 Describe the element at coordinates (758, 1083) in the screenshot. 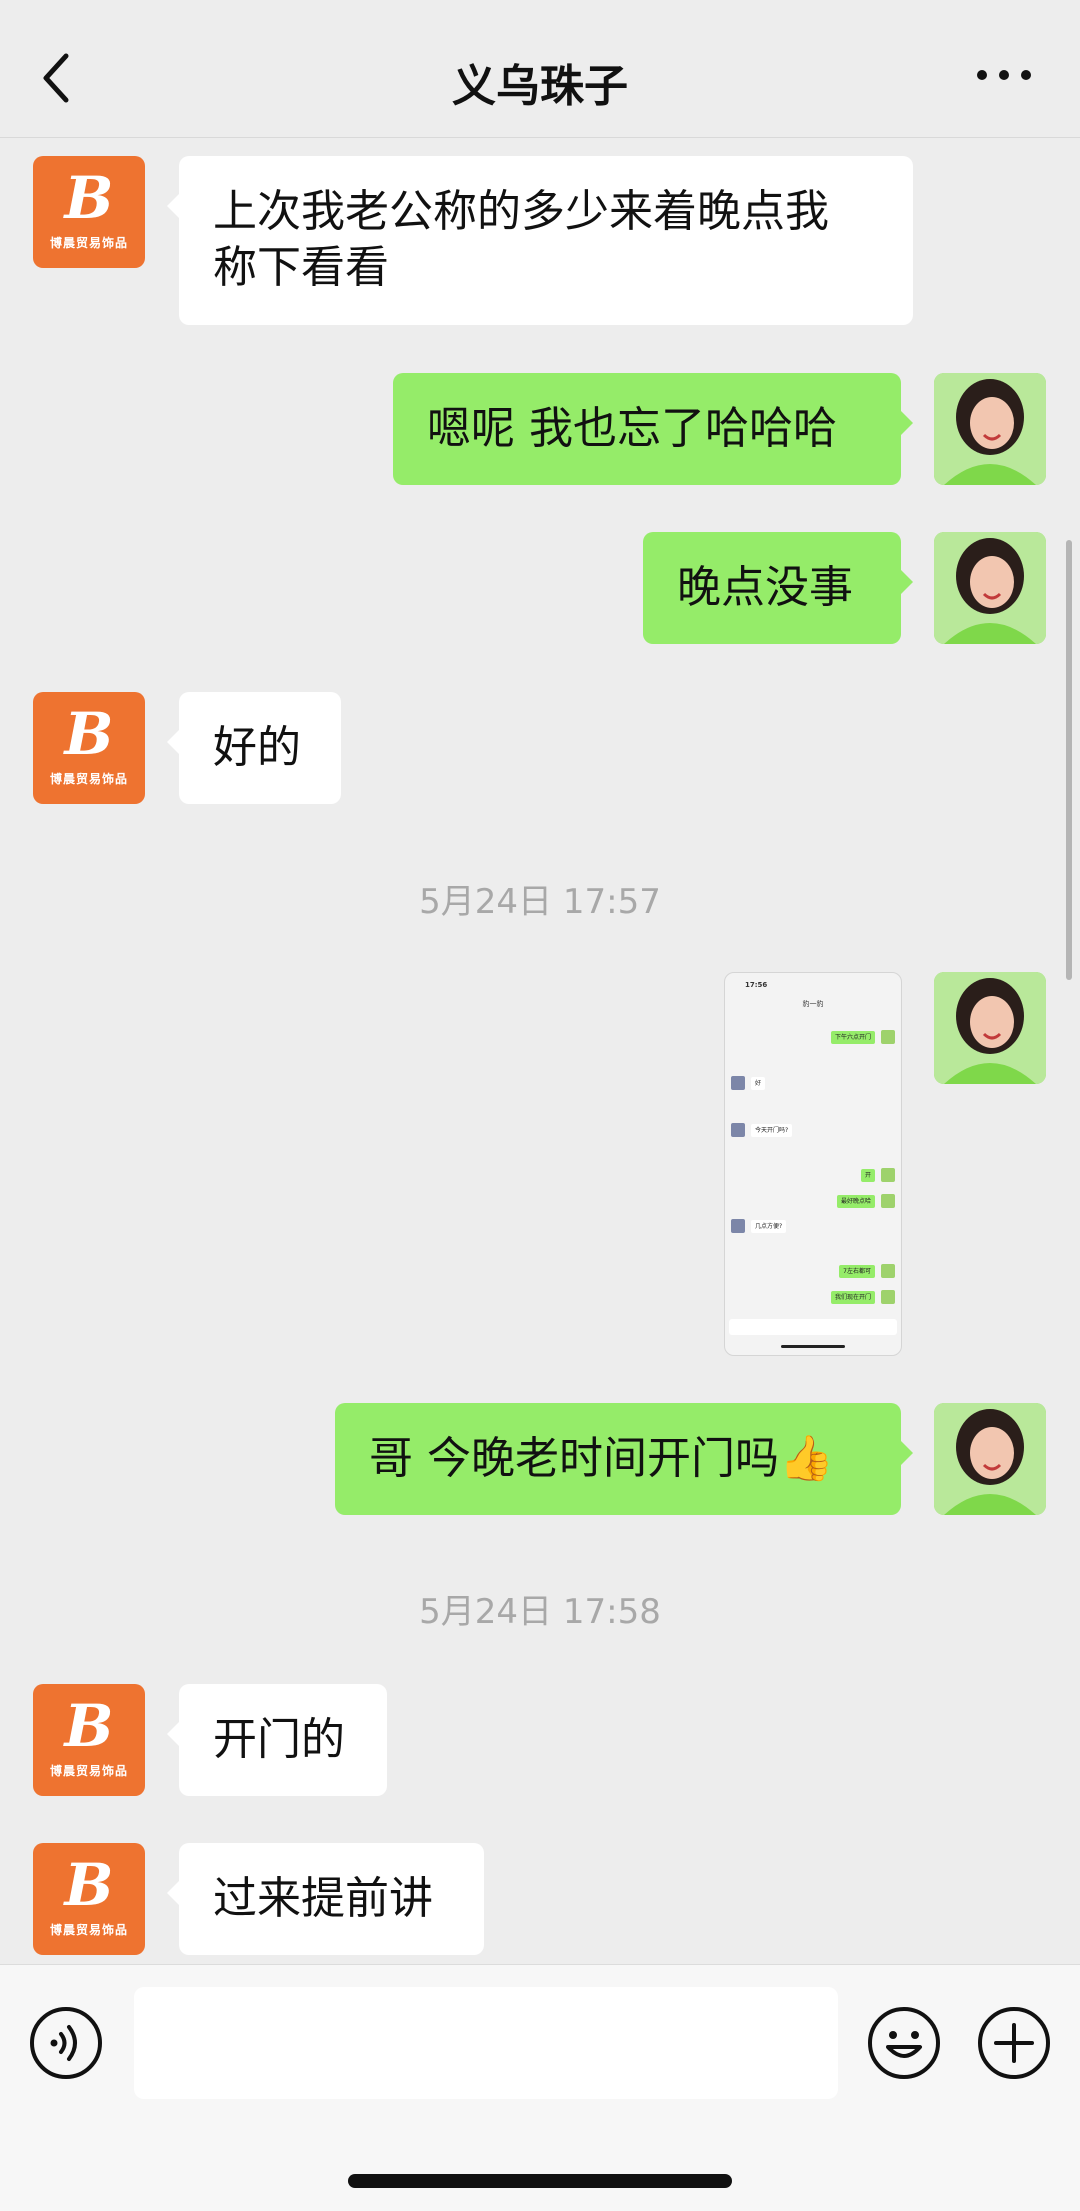

I see `thumb-msg: 好` at that location.